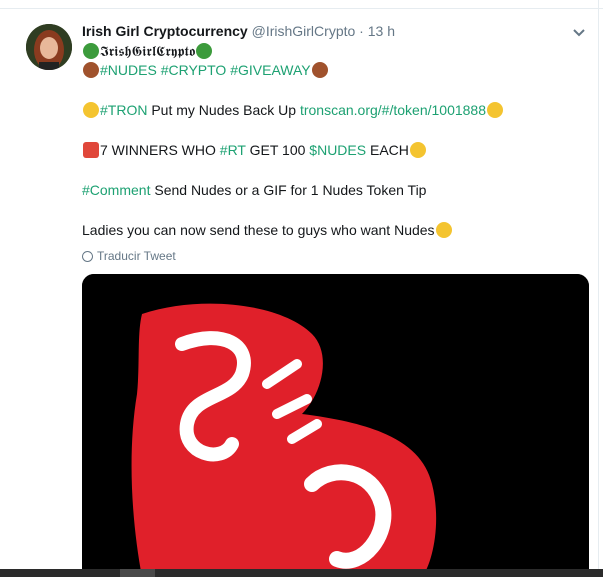 This screenshot has height=577, width=603. What do you see at coordinates (301, 573) in the screenshot?
I see `taskbar` at bounding box center [301, 573].